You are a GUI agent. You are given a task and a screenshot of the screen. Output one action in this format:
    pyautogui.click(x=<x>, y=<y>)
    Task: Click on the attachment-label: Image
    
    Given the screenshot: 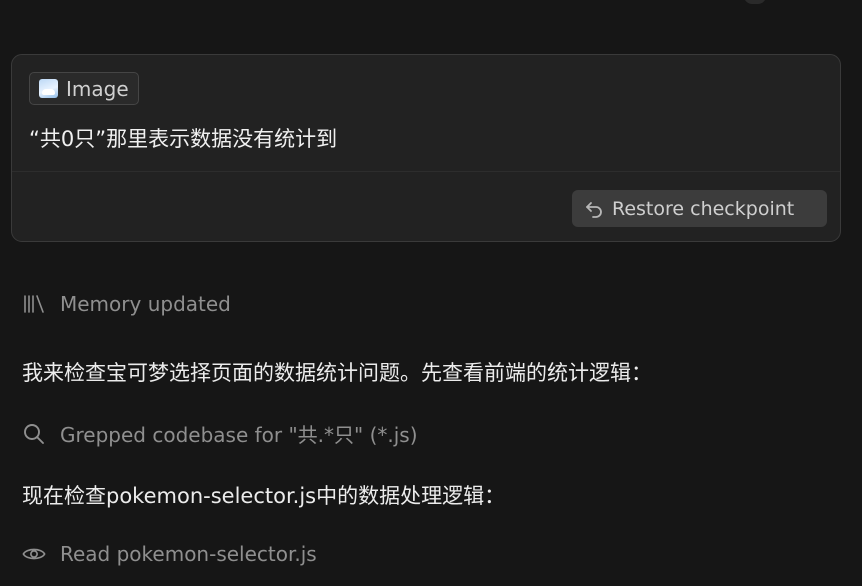 What is the action you would take?
    pyautogui.click(x=97, y=88)
    